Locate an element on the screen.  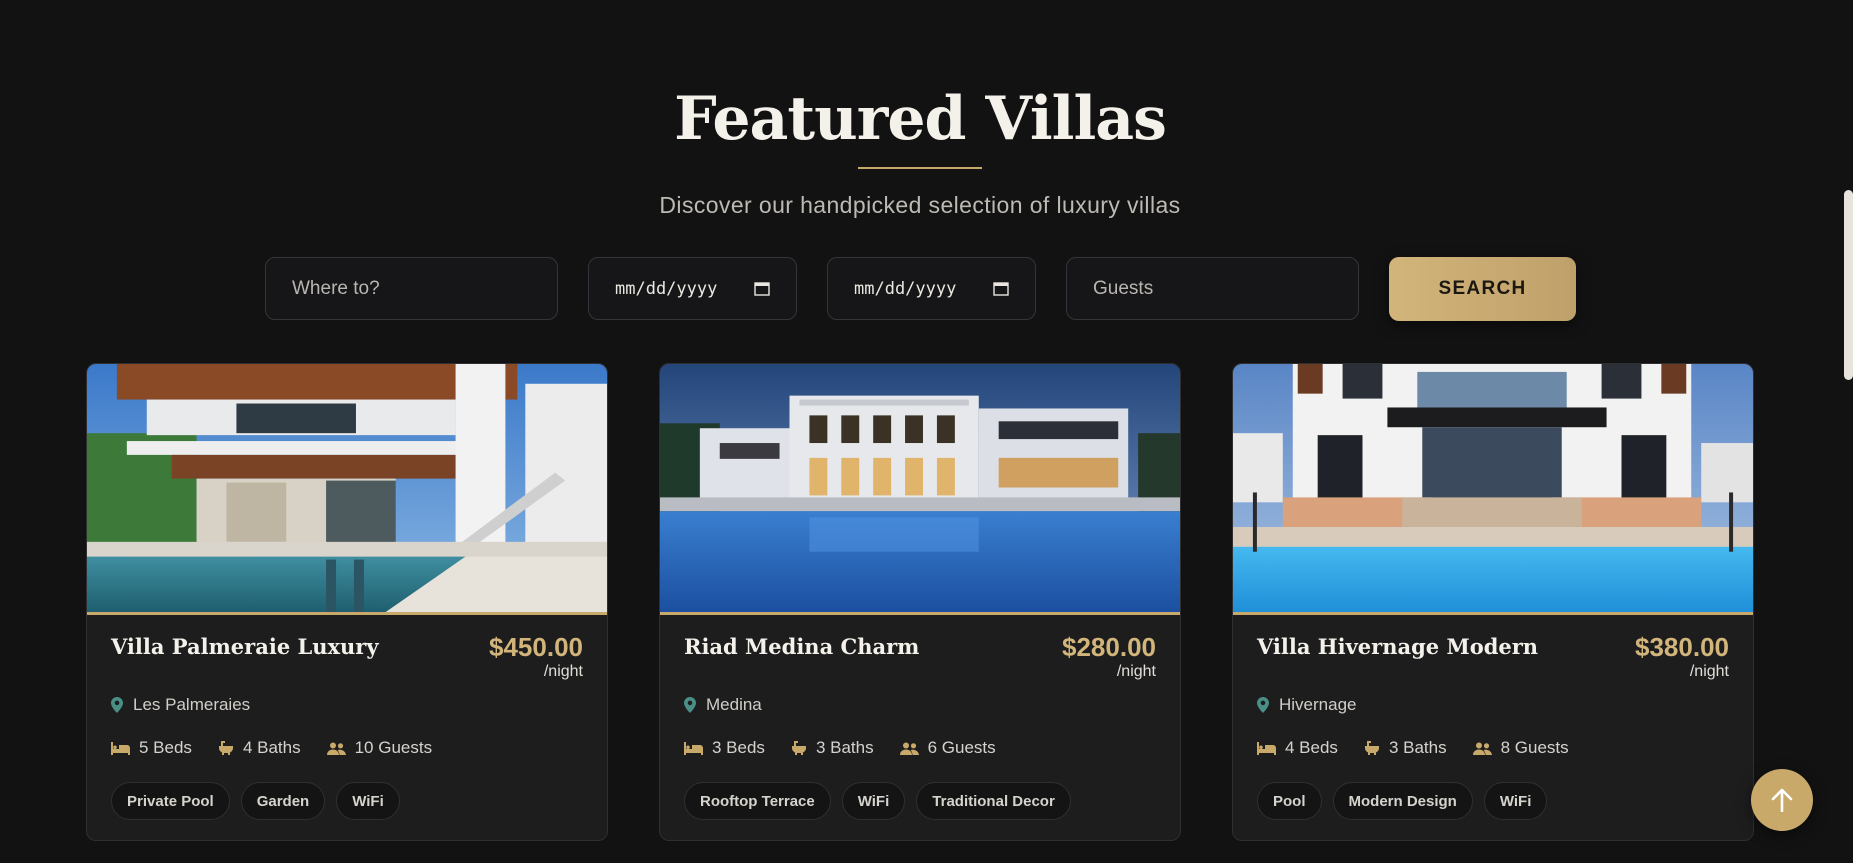
villa-name: Villa Palmeraie Luxury is located at coordinates (245, 646).